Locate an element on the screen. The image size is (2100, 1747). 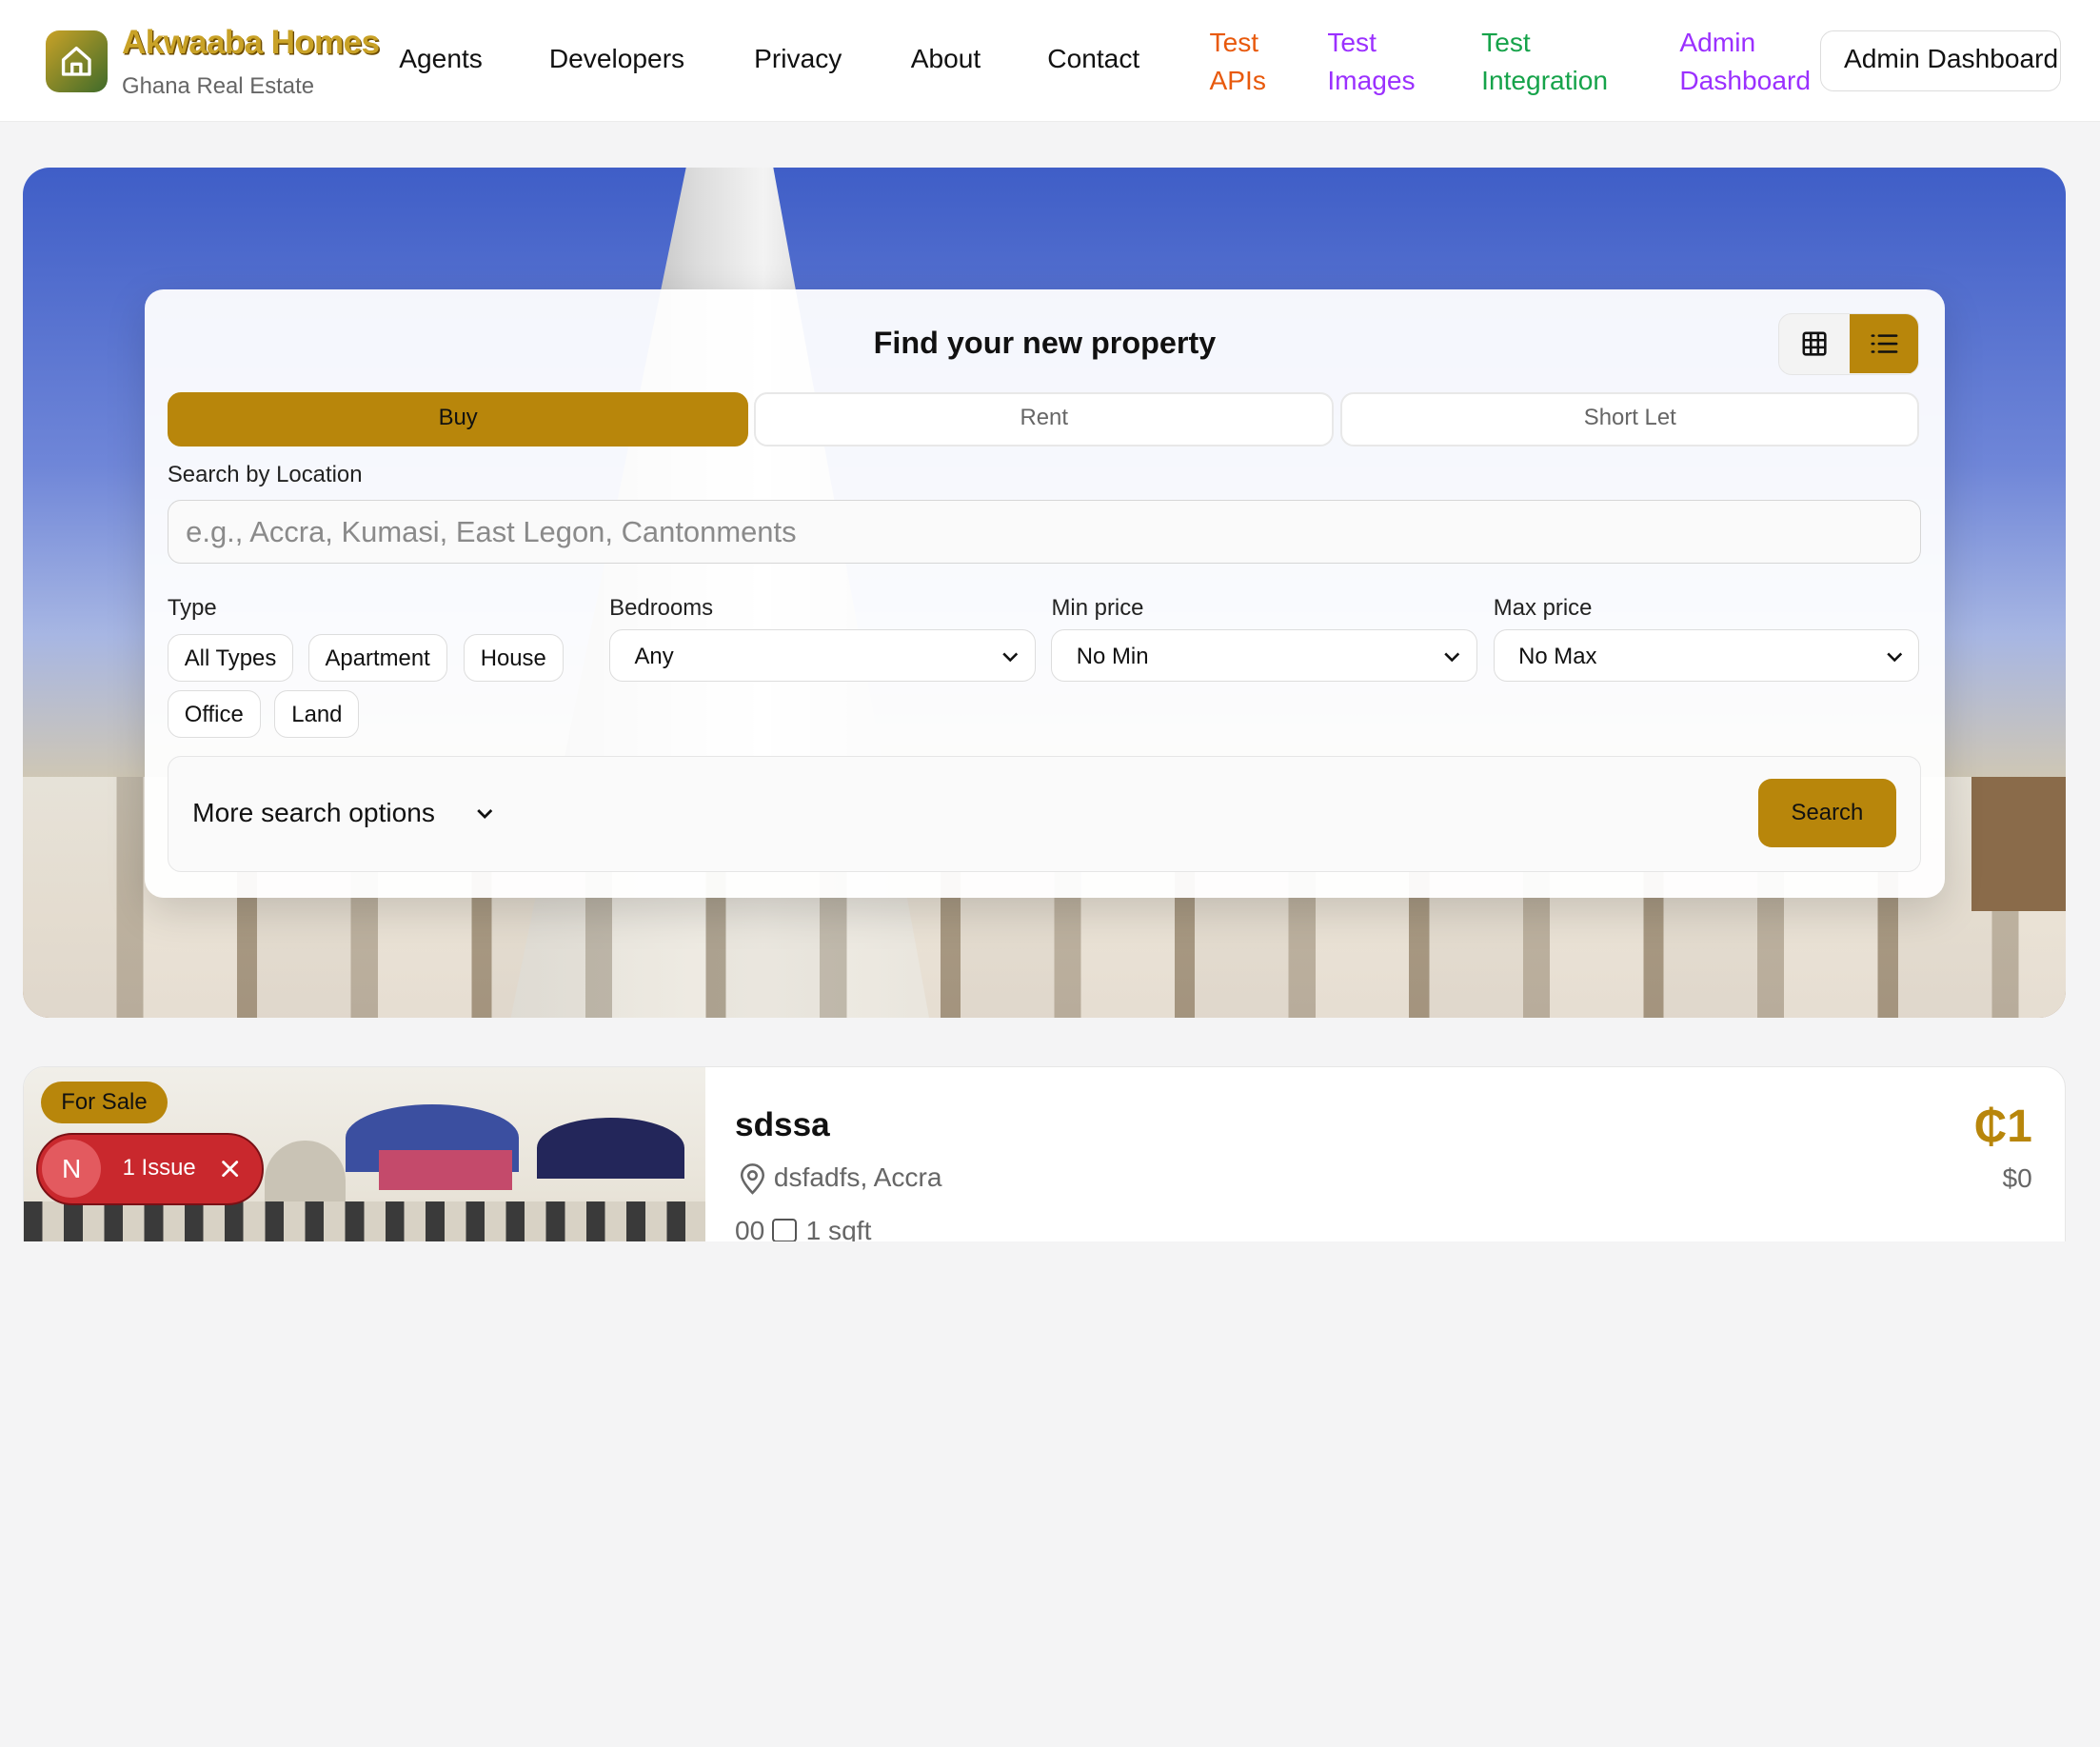
search-card-title: Find your new property is located at coordinates (1045, 342).